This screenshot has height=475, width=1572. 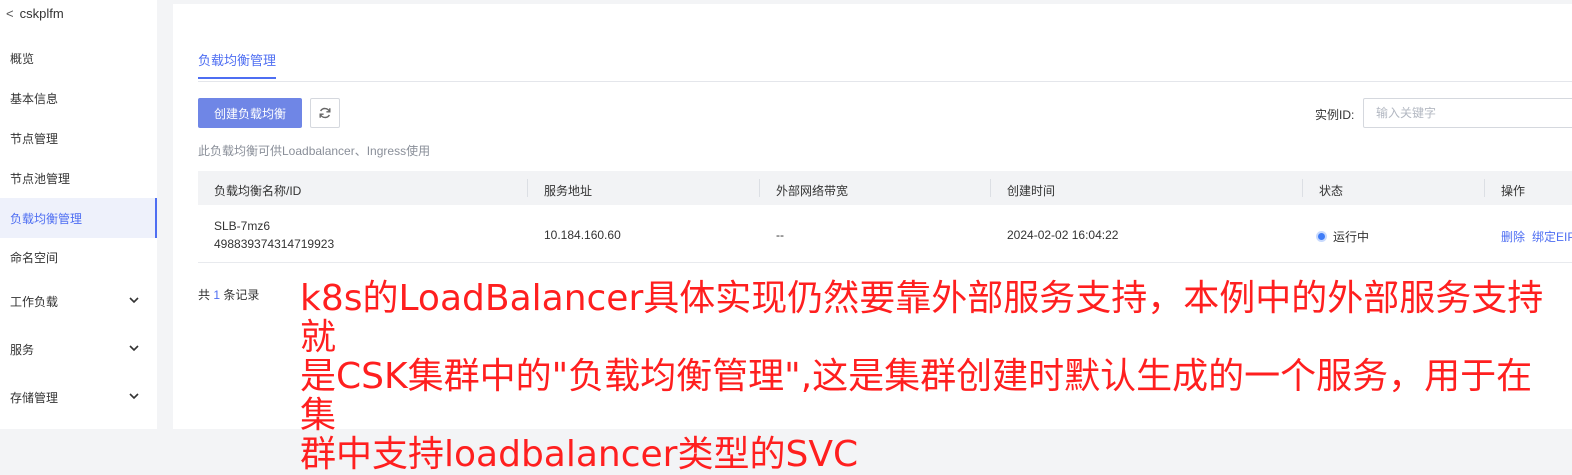 What do you see at coordinates (22, 349) in the screenshot?
I see `sidebar-item-label: 服务` at bounding box center [22, 349].